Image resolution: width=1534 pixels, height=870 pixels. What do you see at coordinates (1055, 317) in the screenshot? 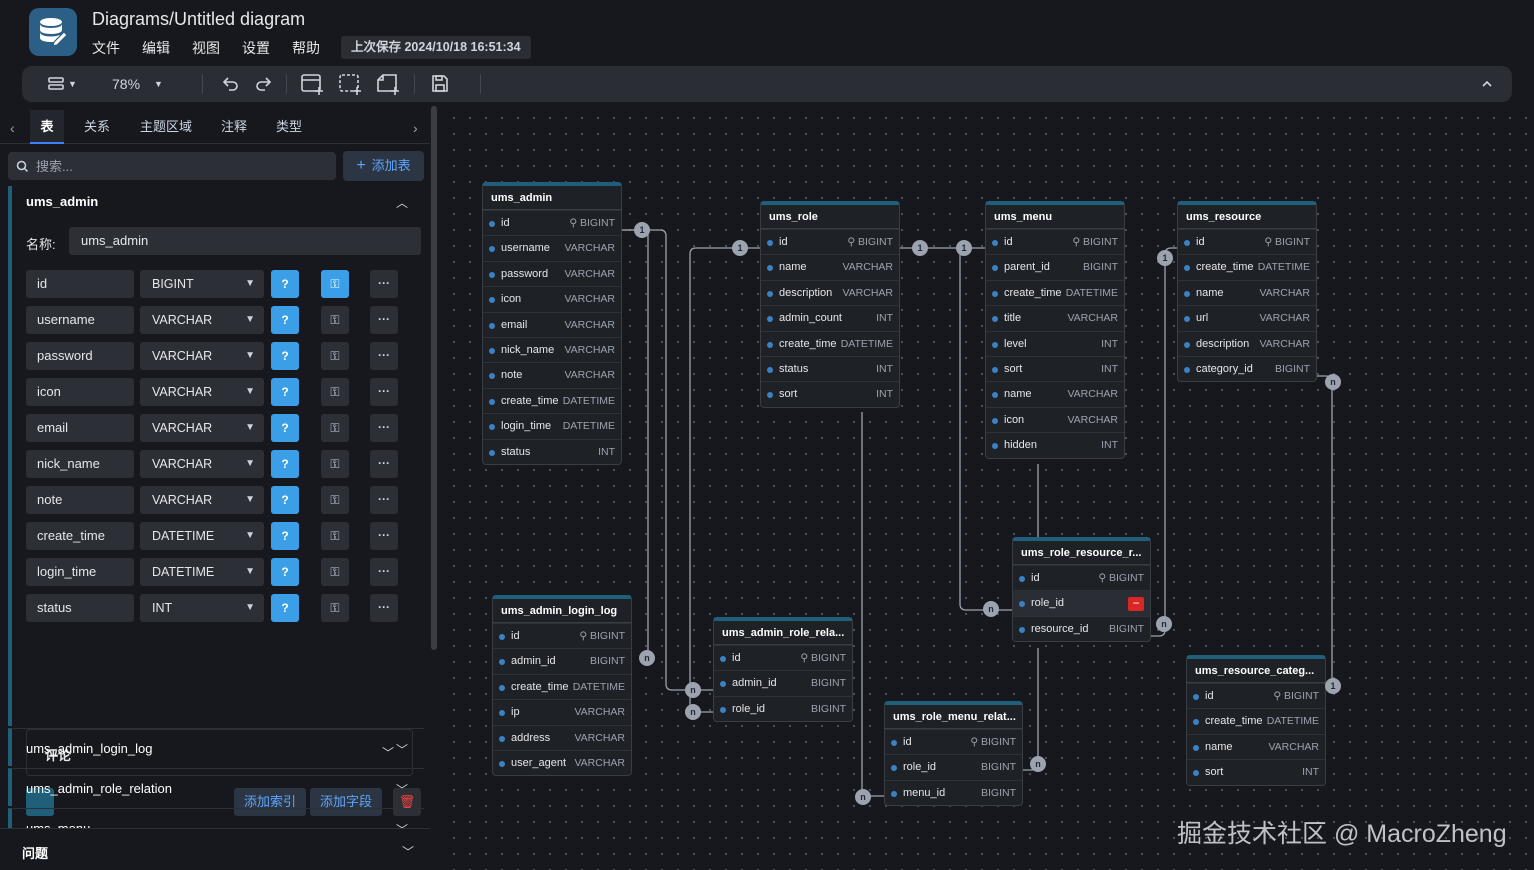
I see `table-column-row: title VARCHAR` at bounding box center [1055, 317].